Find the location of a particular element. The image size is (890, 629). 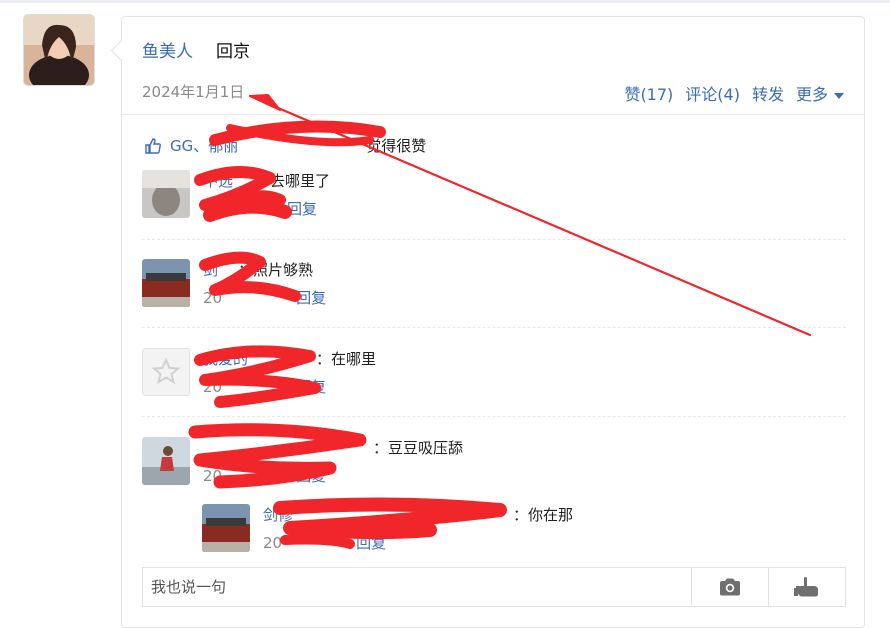

comment-input is located at coordinates (417, 587).